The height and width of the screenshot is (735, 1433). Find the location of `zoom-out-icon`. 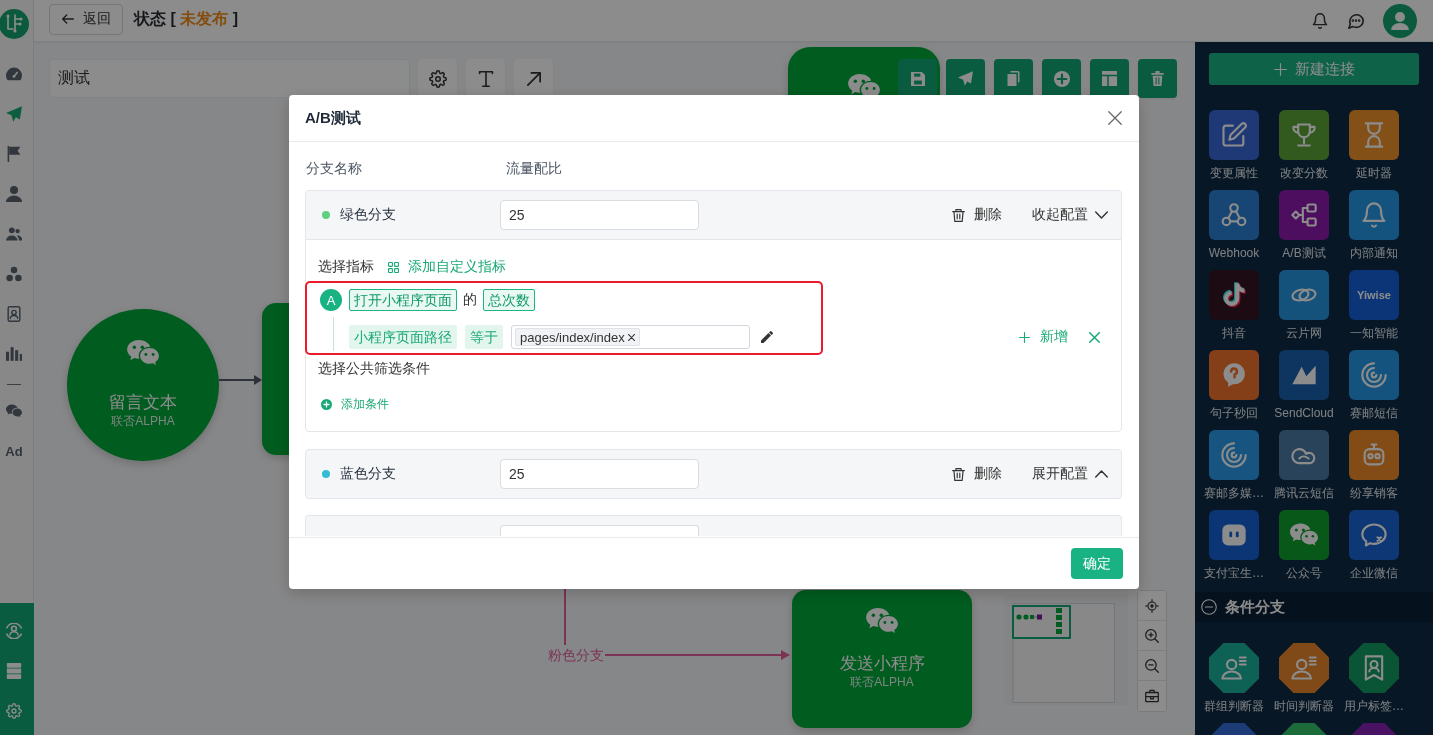

zoom-out-icon is located at coordinates (1152, 665).